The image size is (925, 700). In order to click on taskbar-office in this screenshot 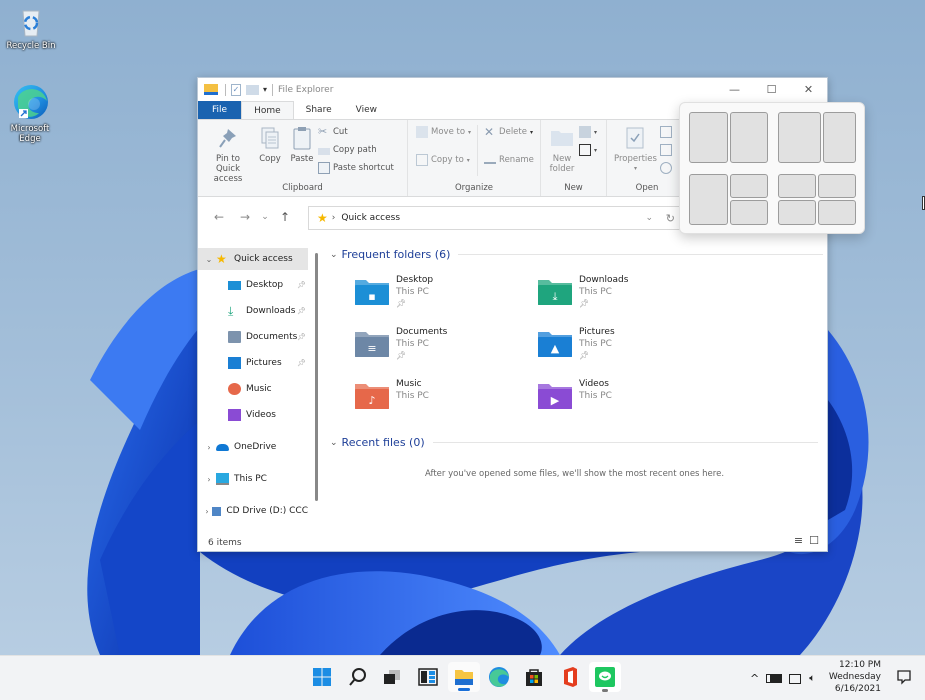, I will do `click(570, 677)`.